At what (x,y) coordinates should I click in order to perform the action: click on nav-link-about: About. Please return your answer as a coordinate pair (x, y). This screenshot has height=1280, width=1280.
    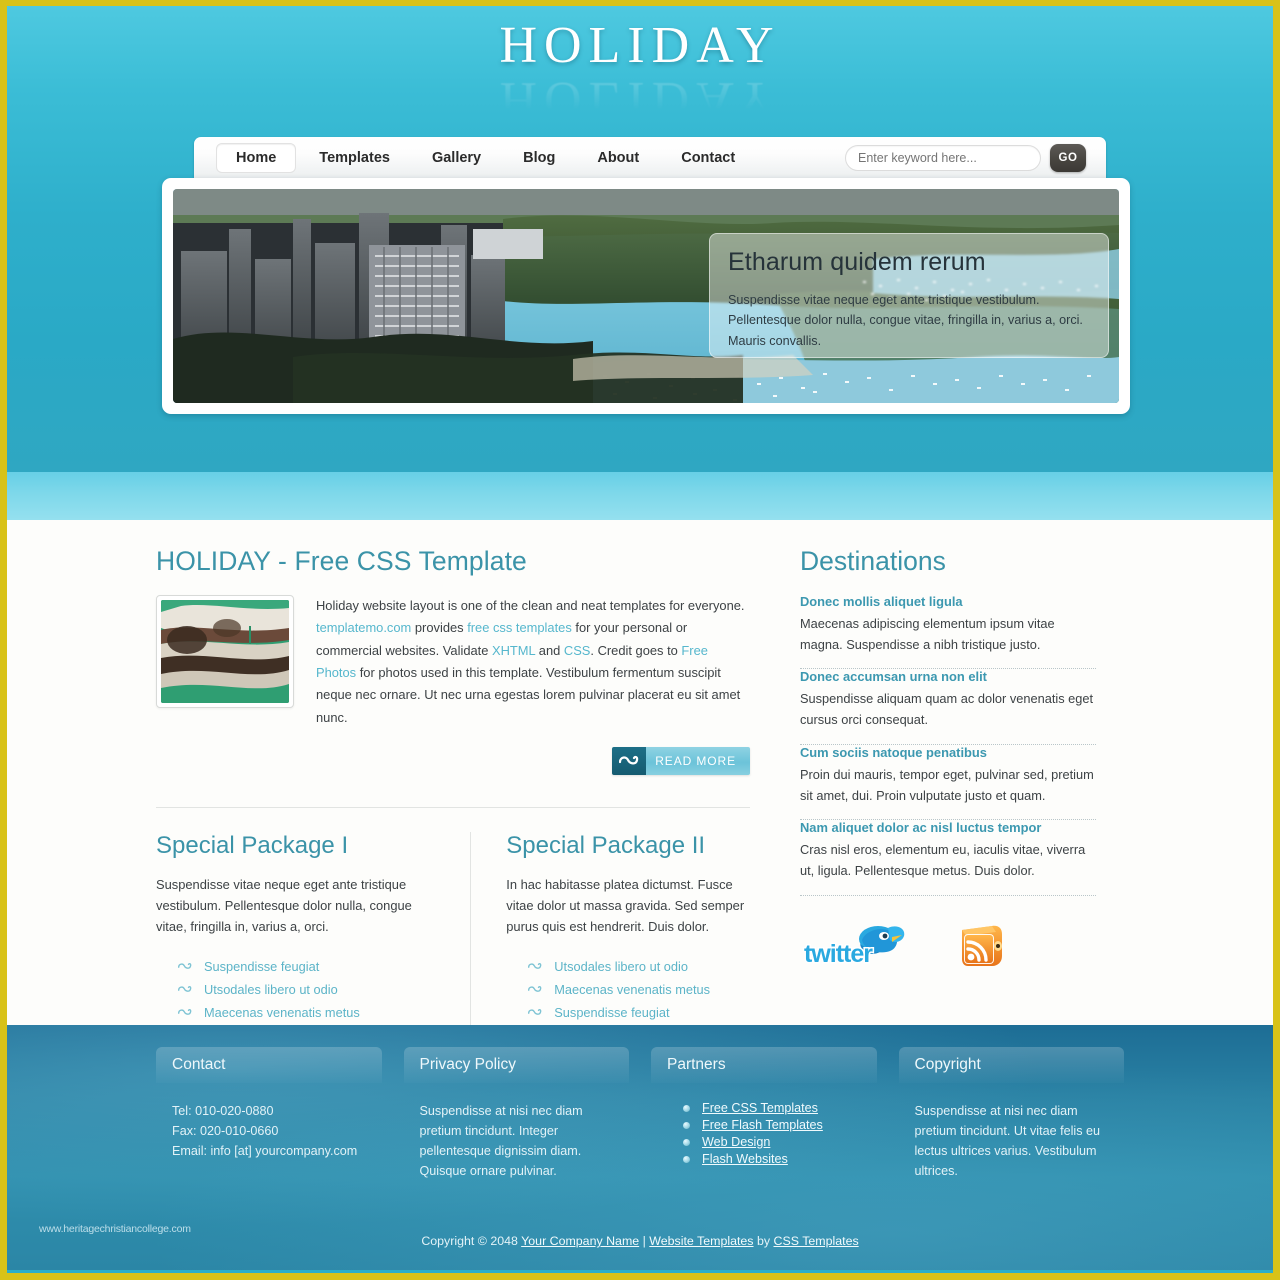
    Looking at the image, I should click on (618, 158).